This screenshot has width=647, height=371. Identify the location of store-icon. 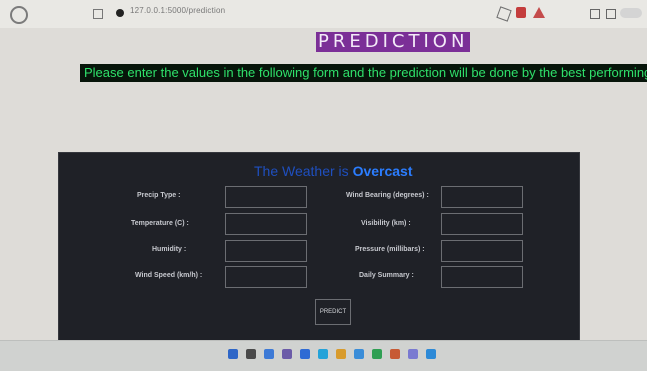
(359, 354).